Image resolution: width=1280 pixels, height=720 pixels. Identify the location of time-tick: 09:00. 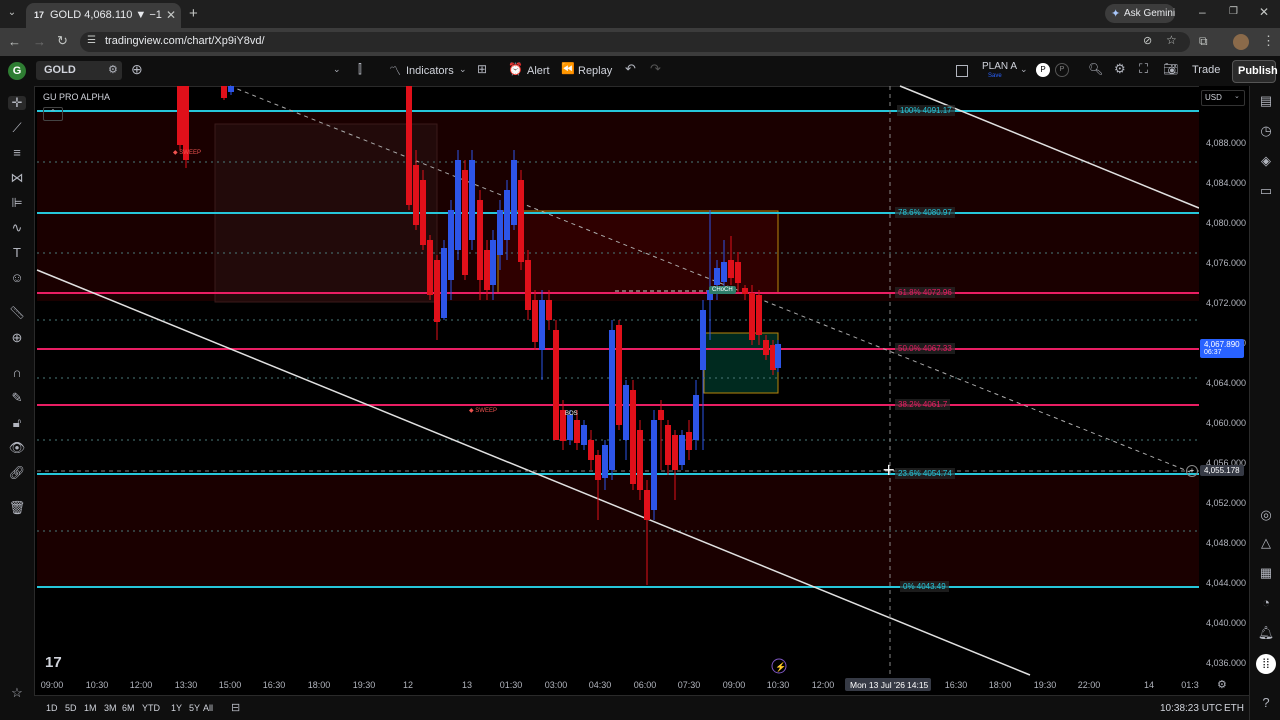
(734, 685).